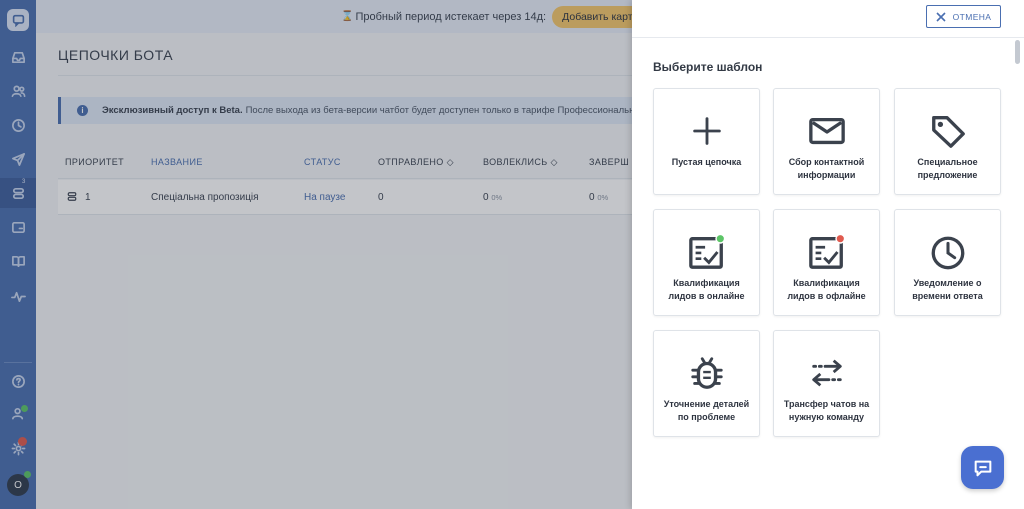  I want to click on panel-scrollbar, so click(1017, 52).